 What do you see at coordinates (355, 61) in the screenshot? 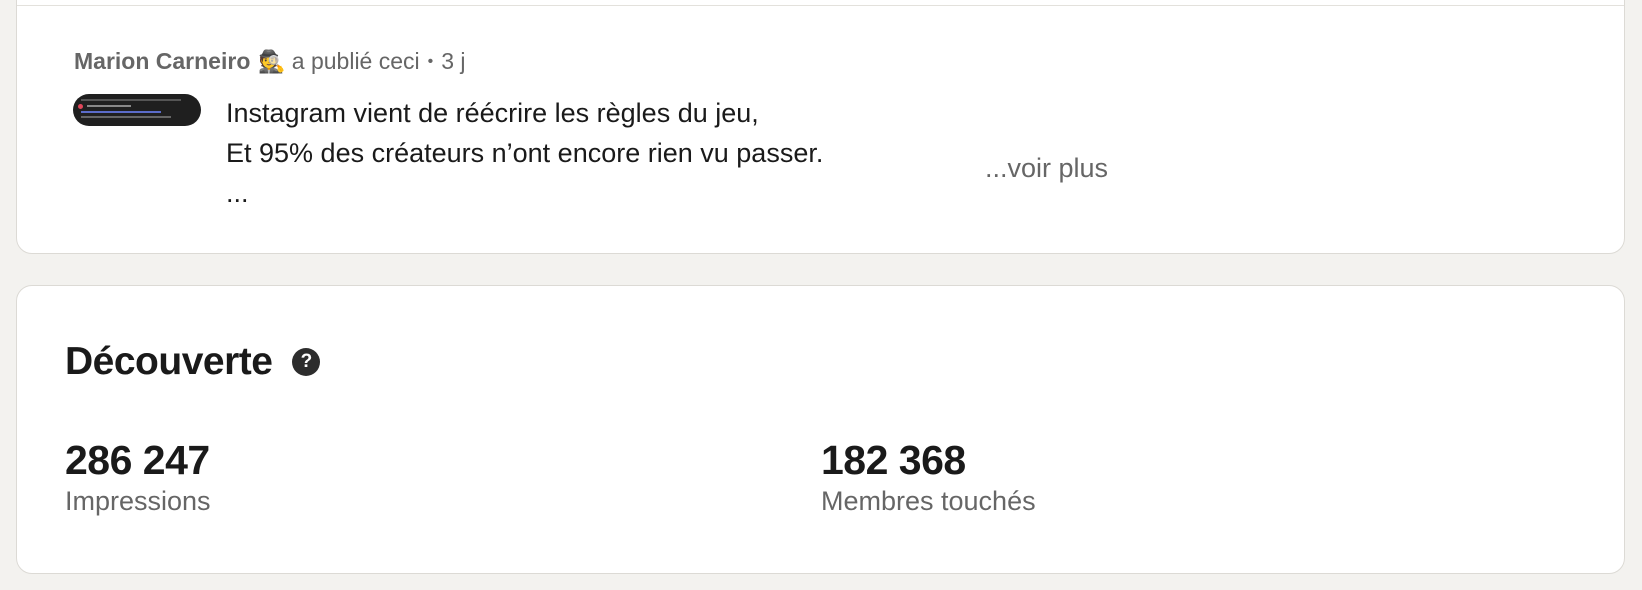
I see `post-action-text: a publié ceci` at bounding box center [355, 61].